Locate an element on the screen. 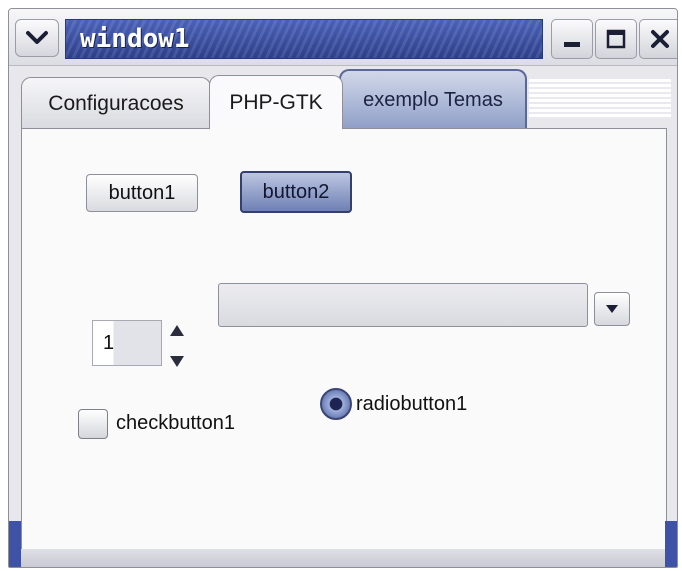  button2: button2 is located at coordinates (296, 192).